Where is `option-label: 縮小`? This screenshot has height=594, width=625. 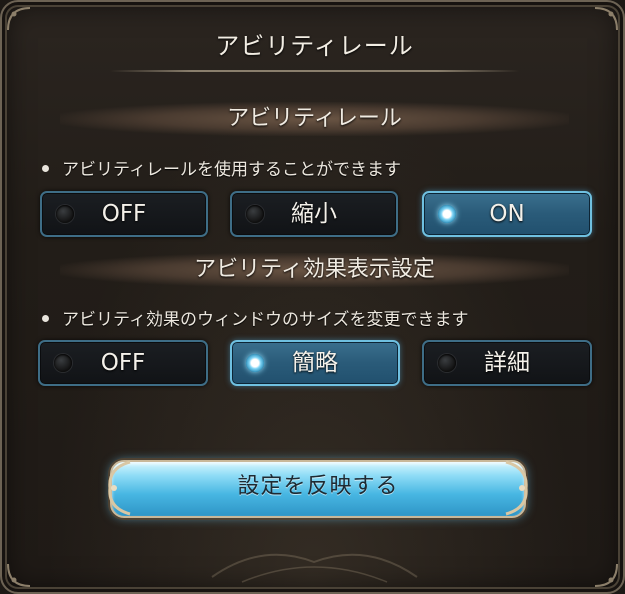 option-label: 縮小 is located at coordinates (314, 214).